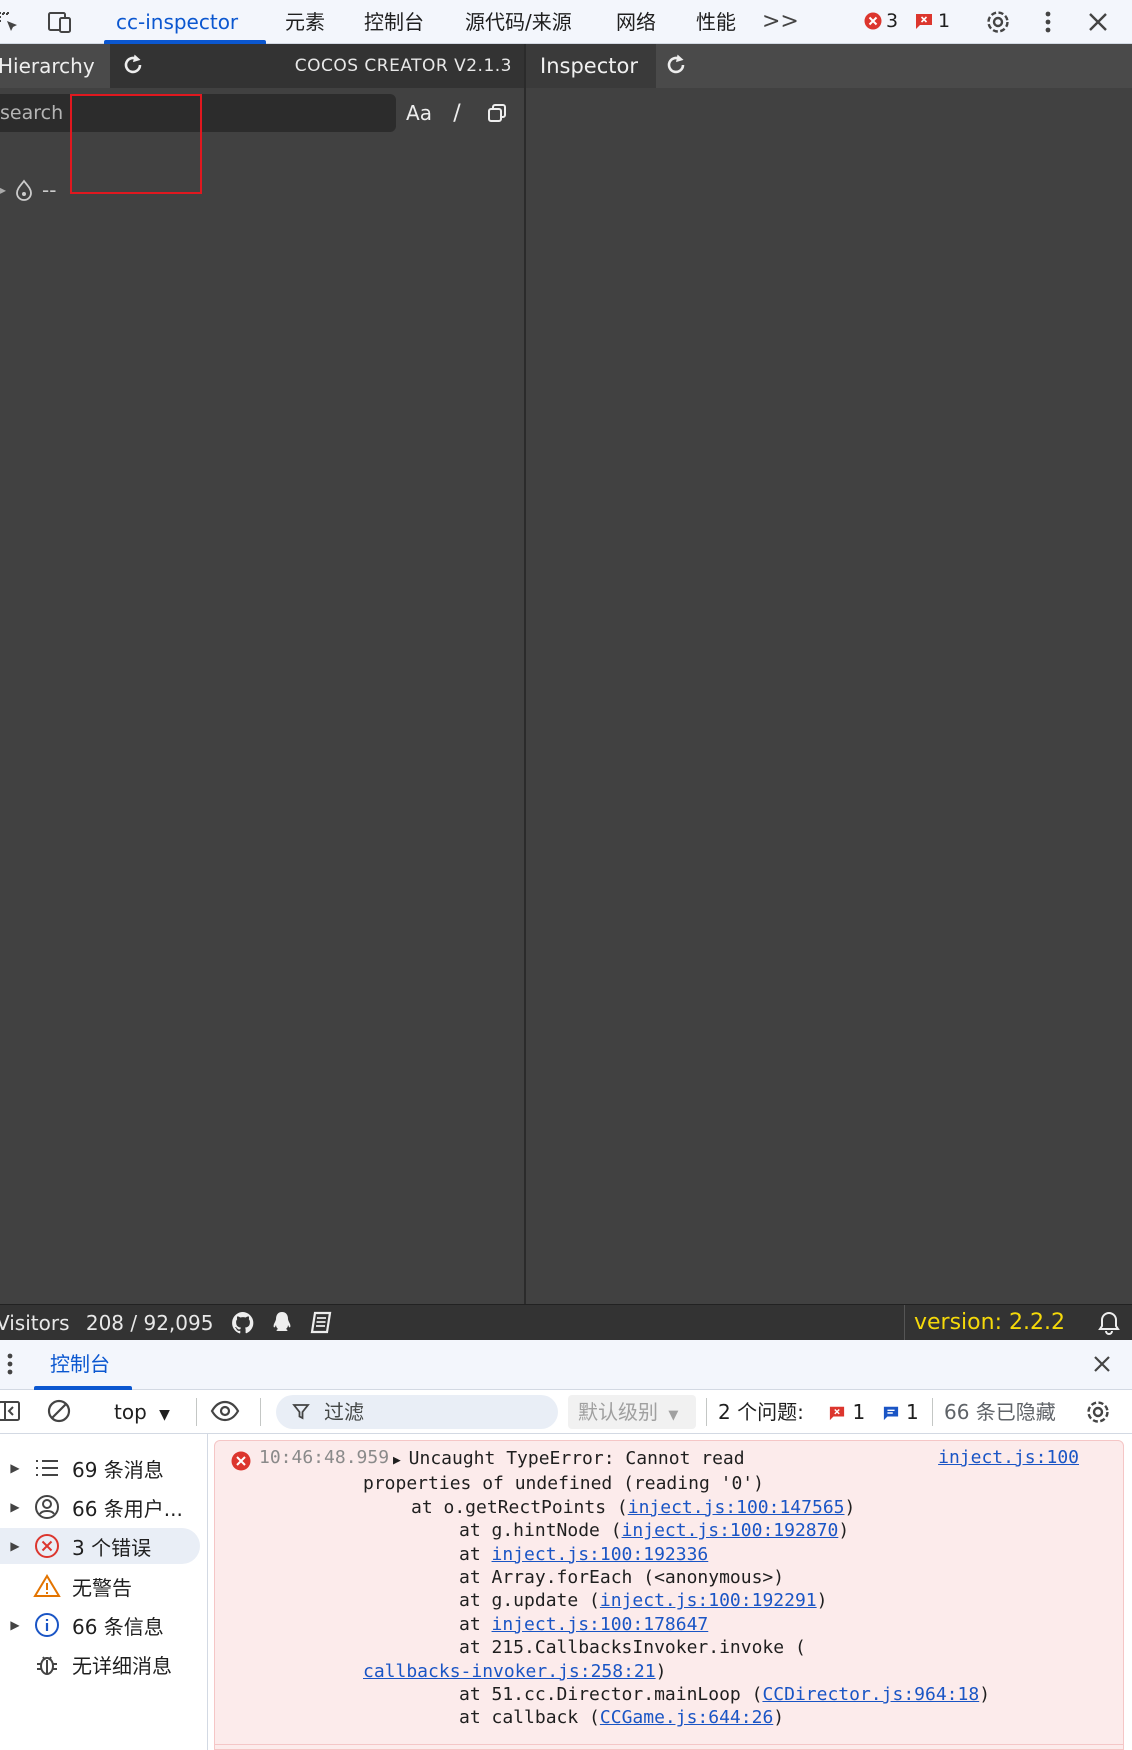 Image resolution: width=1132 pixels, height=1750 pixels. Describe the element at coordinates (225, 1412) in the screenshot. I see `live-expression-eye-icon` at that location.